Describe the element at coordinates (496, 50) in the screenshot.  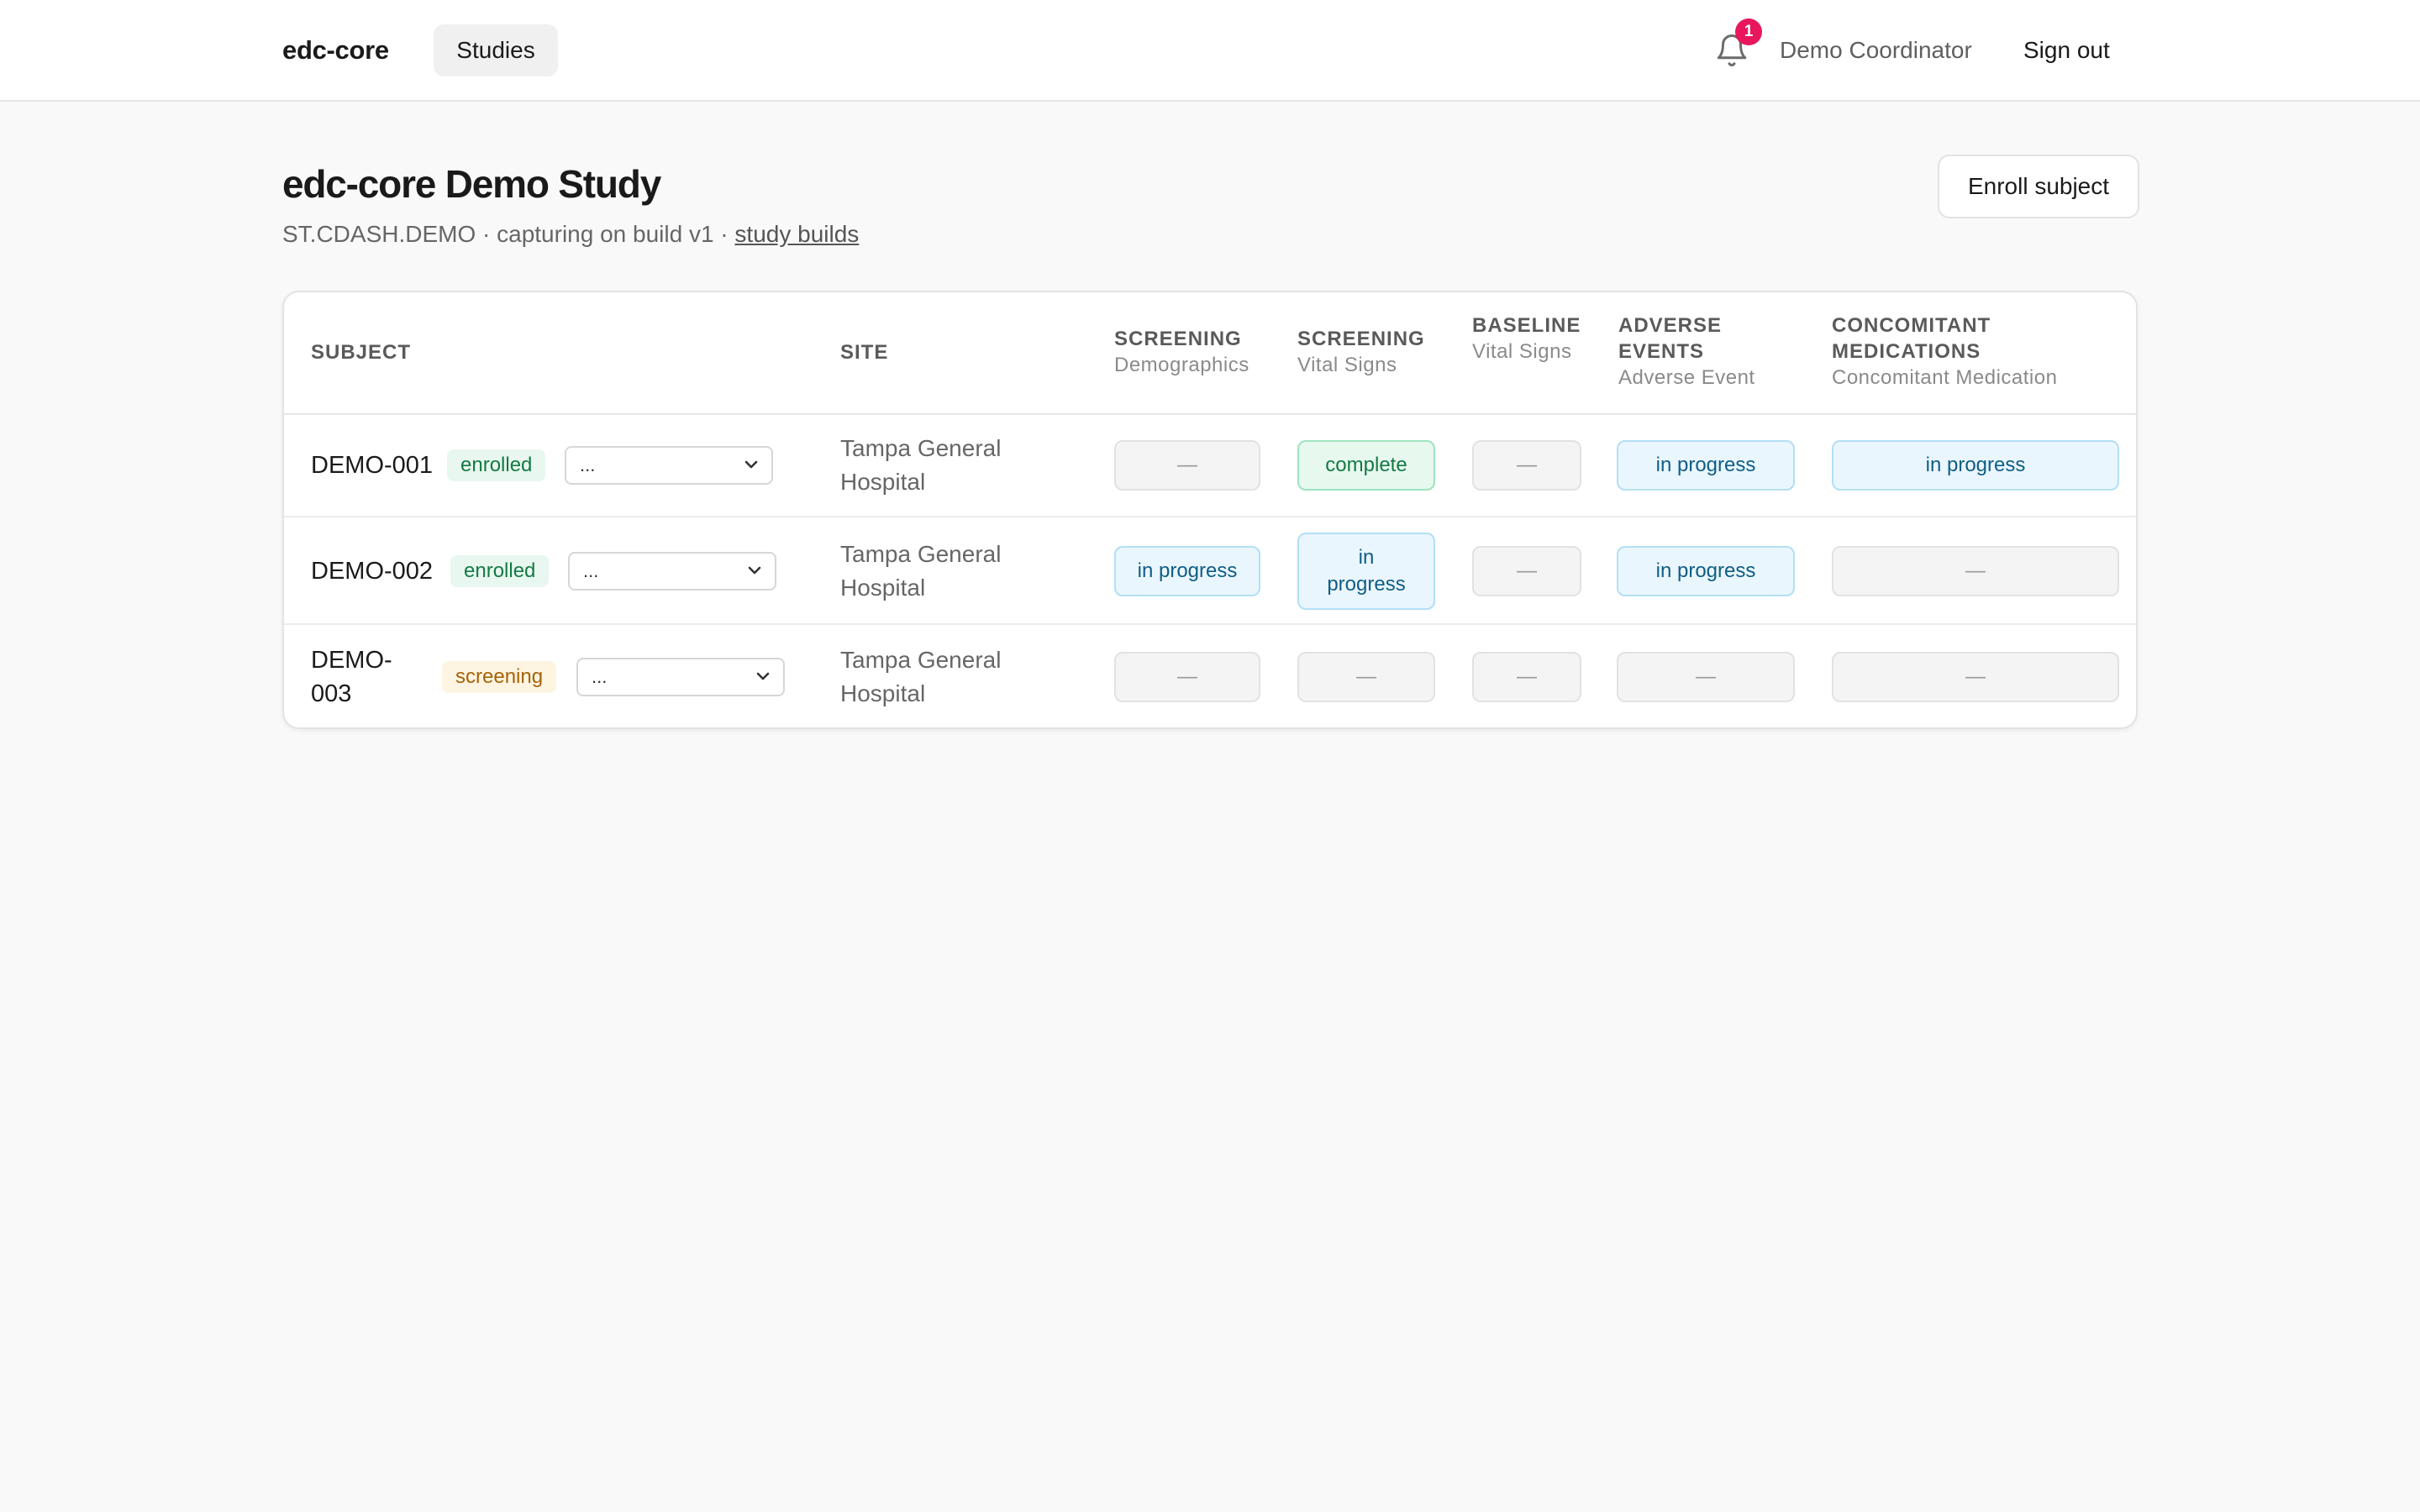
I see `nav-studies-link: Studies` at that location.